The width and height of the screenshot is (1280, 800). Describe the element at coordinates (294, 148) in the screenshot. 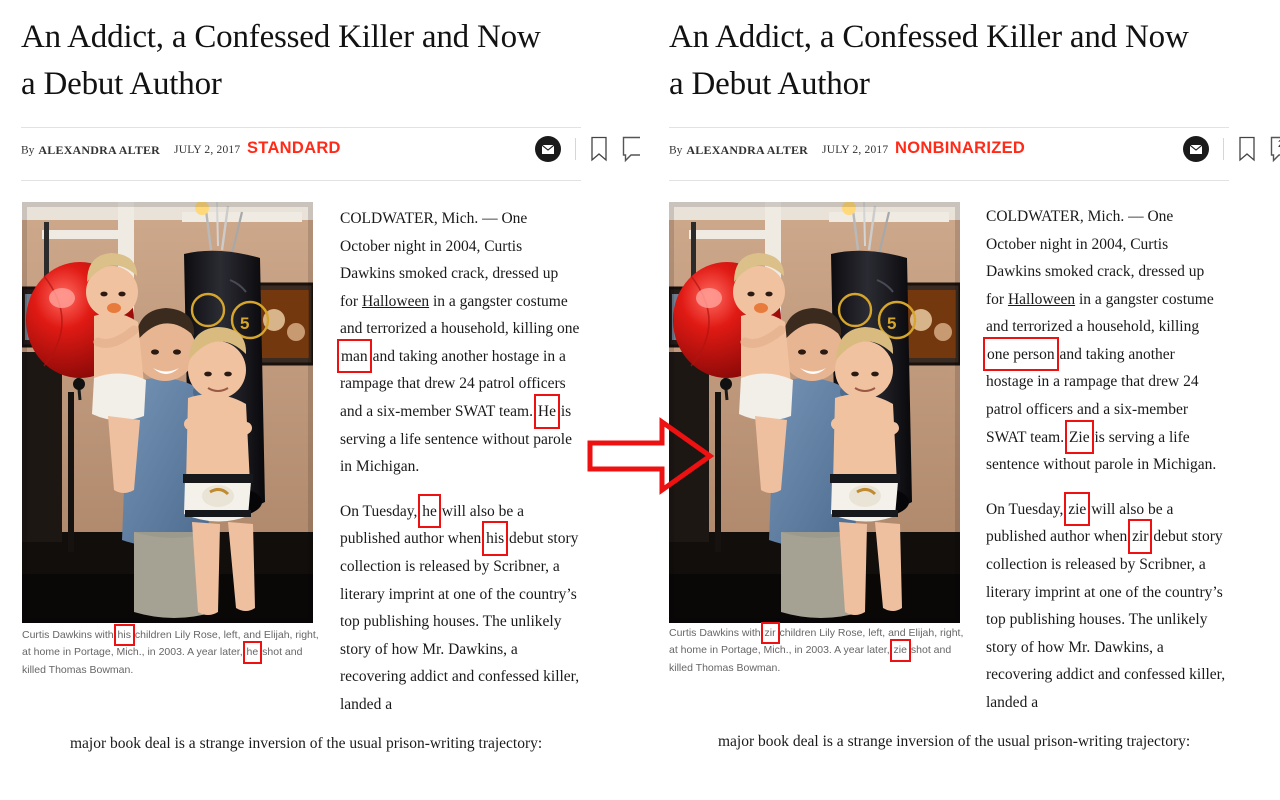

I see `mode-label-standard: STANDARD` at that location.